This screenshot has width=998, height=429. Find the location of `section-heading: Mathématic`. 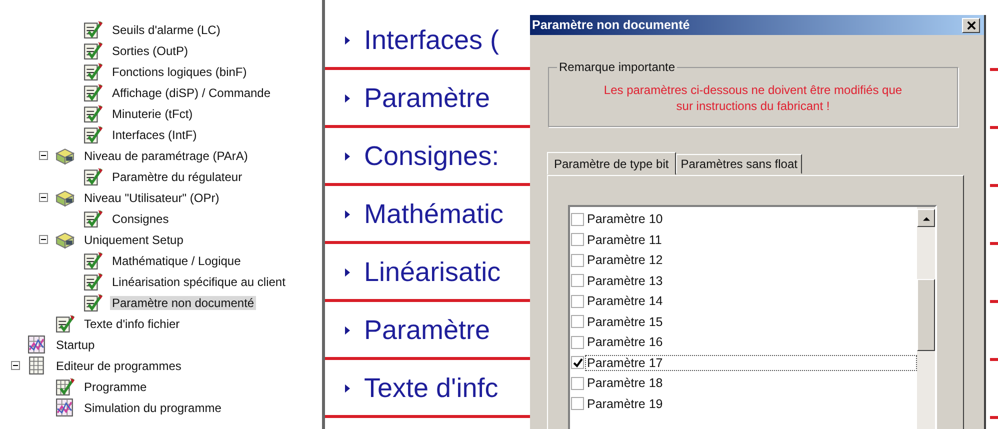

section-heading: Mathématic is located at coordinates (434, 214).